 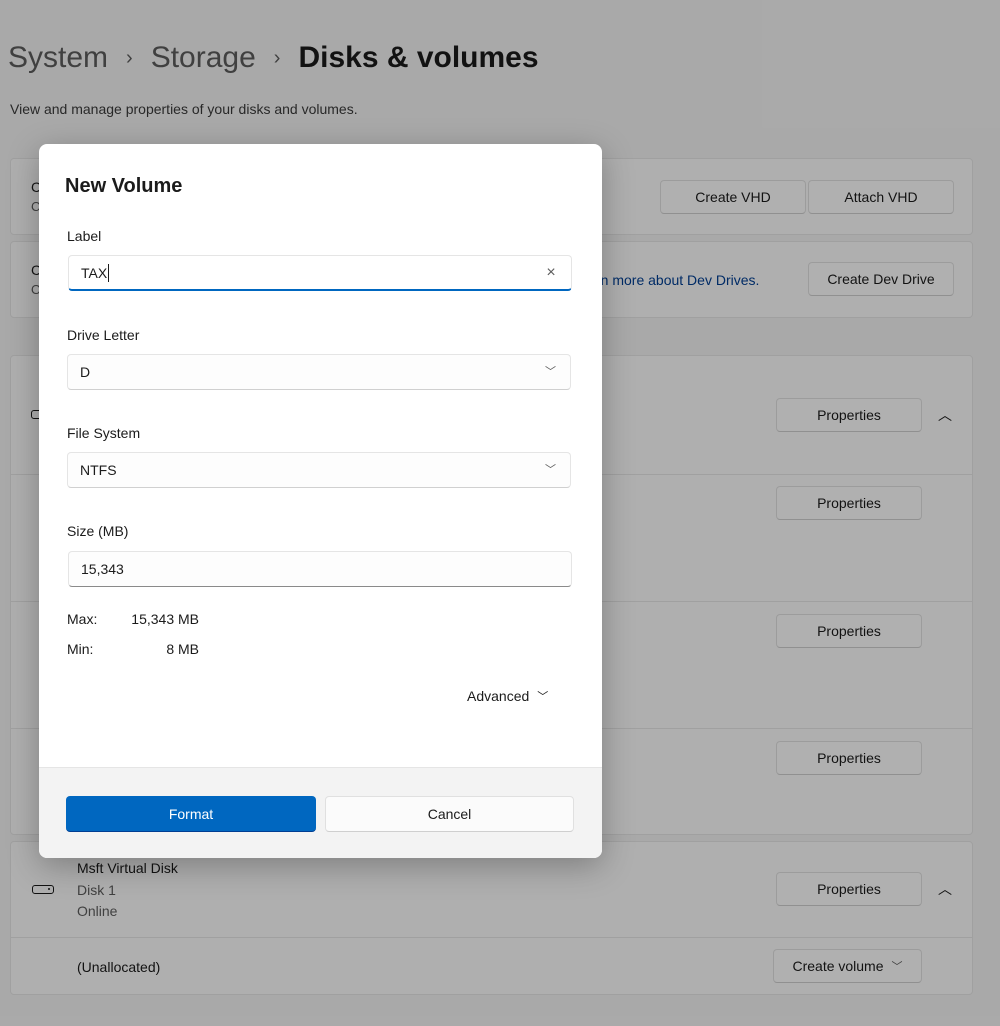 I want to click on file-system-value: NTFS, so click(x=98, y=470).